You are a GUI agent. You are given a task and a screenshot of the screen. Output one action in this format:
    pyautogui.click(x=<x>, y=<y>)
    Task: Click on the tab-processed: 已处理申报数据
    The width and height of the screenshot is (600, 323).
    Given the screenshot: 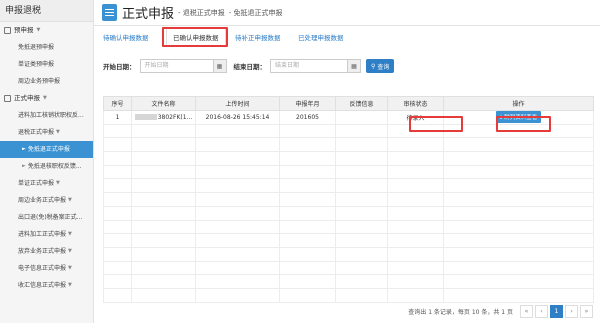 What is the action you would take?
    pyautogui.click(x=321, y=37)
    